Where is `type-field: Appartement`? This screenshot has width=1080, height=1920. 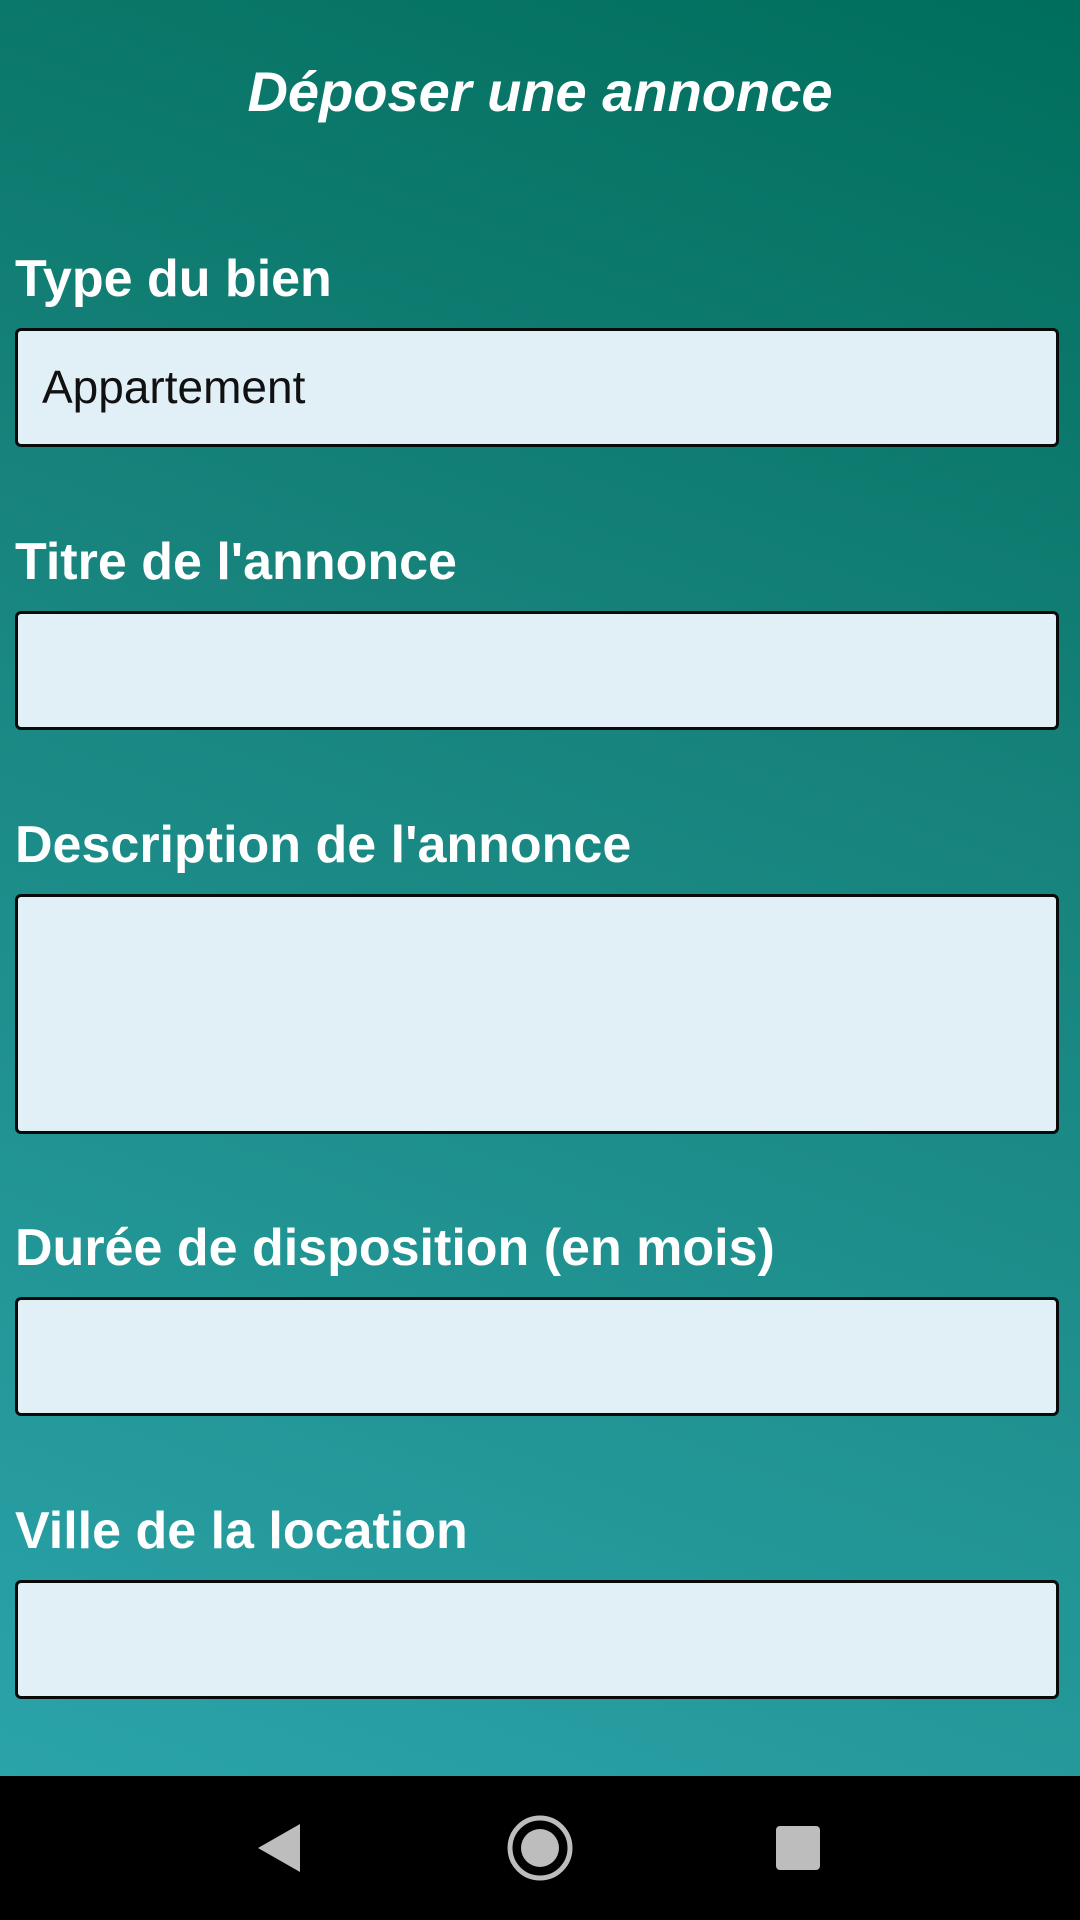 type-field: Appartement is located at coordinates (537, 387).